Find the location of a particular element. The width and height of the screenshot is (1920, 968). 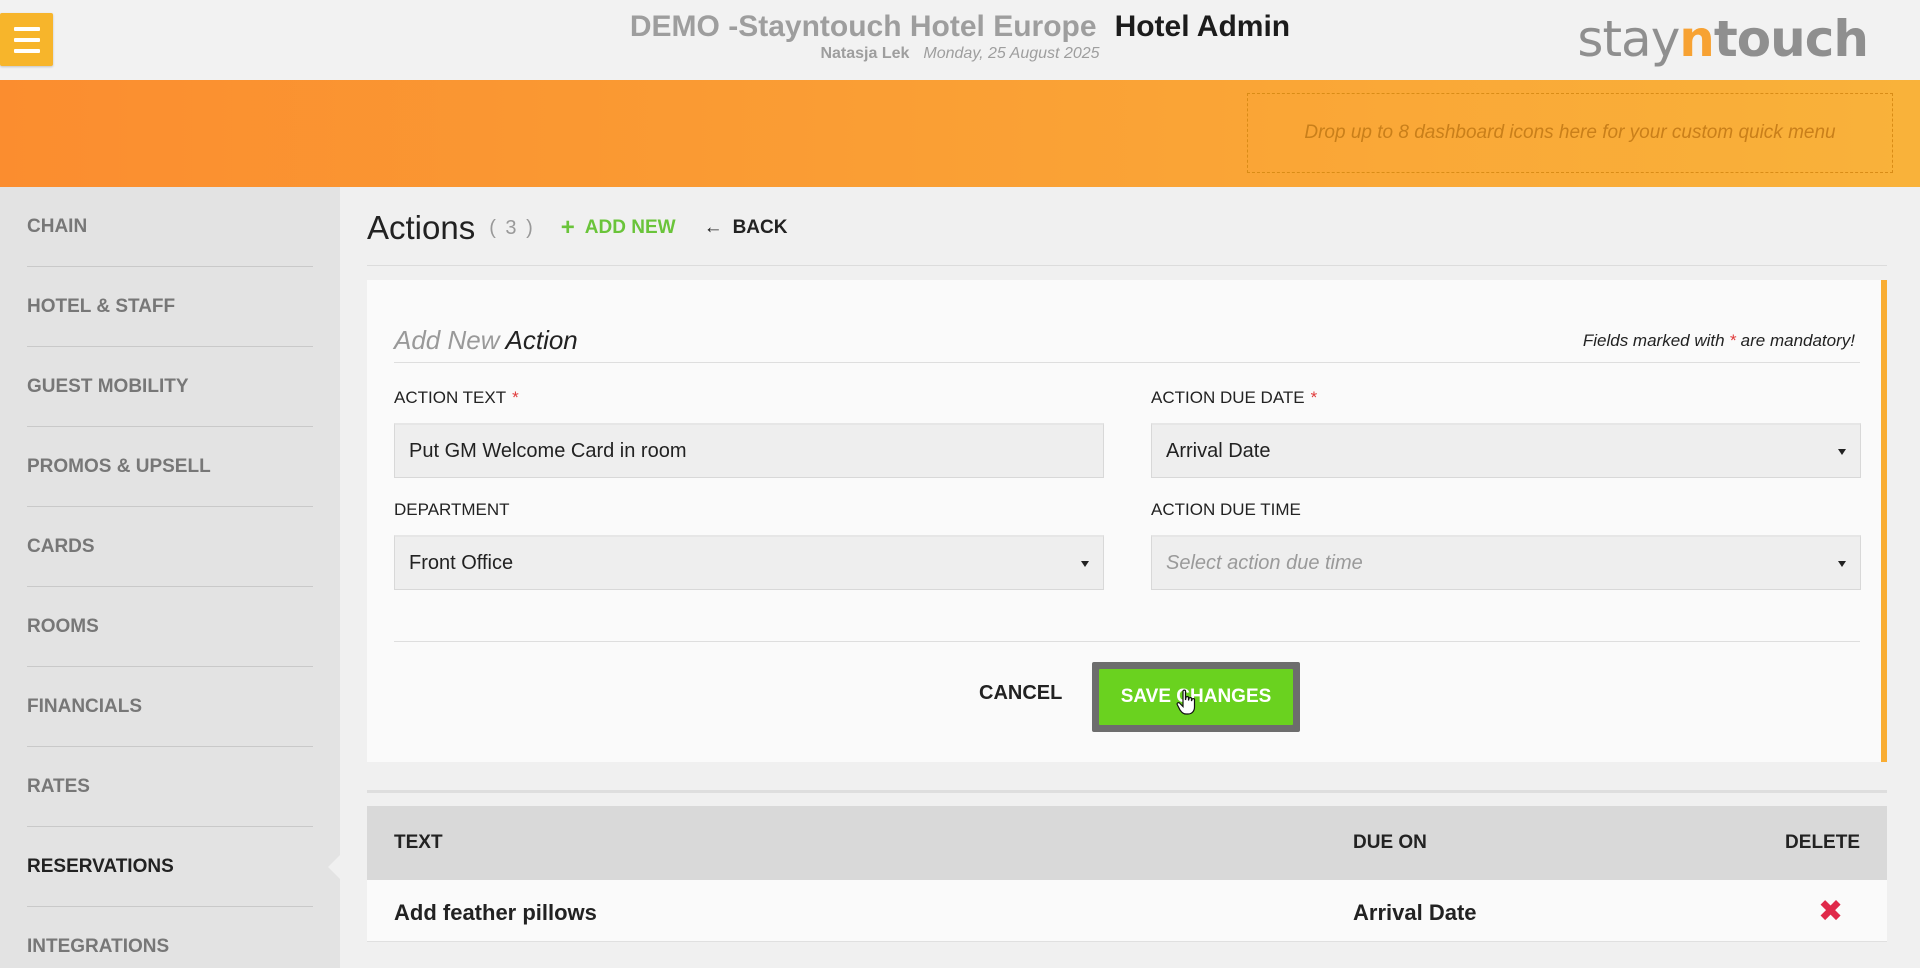

delete-icon: ✖ is located at coordinates (1830, 911).